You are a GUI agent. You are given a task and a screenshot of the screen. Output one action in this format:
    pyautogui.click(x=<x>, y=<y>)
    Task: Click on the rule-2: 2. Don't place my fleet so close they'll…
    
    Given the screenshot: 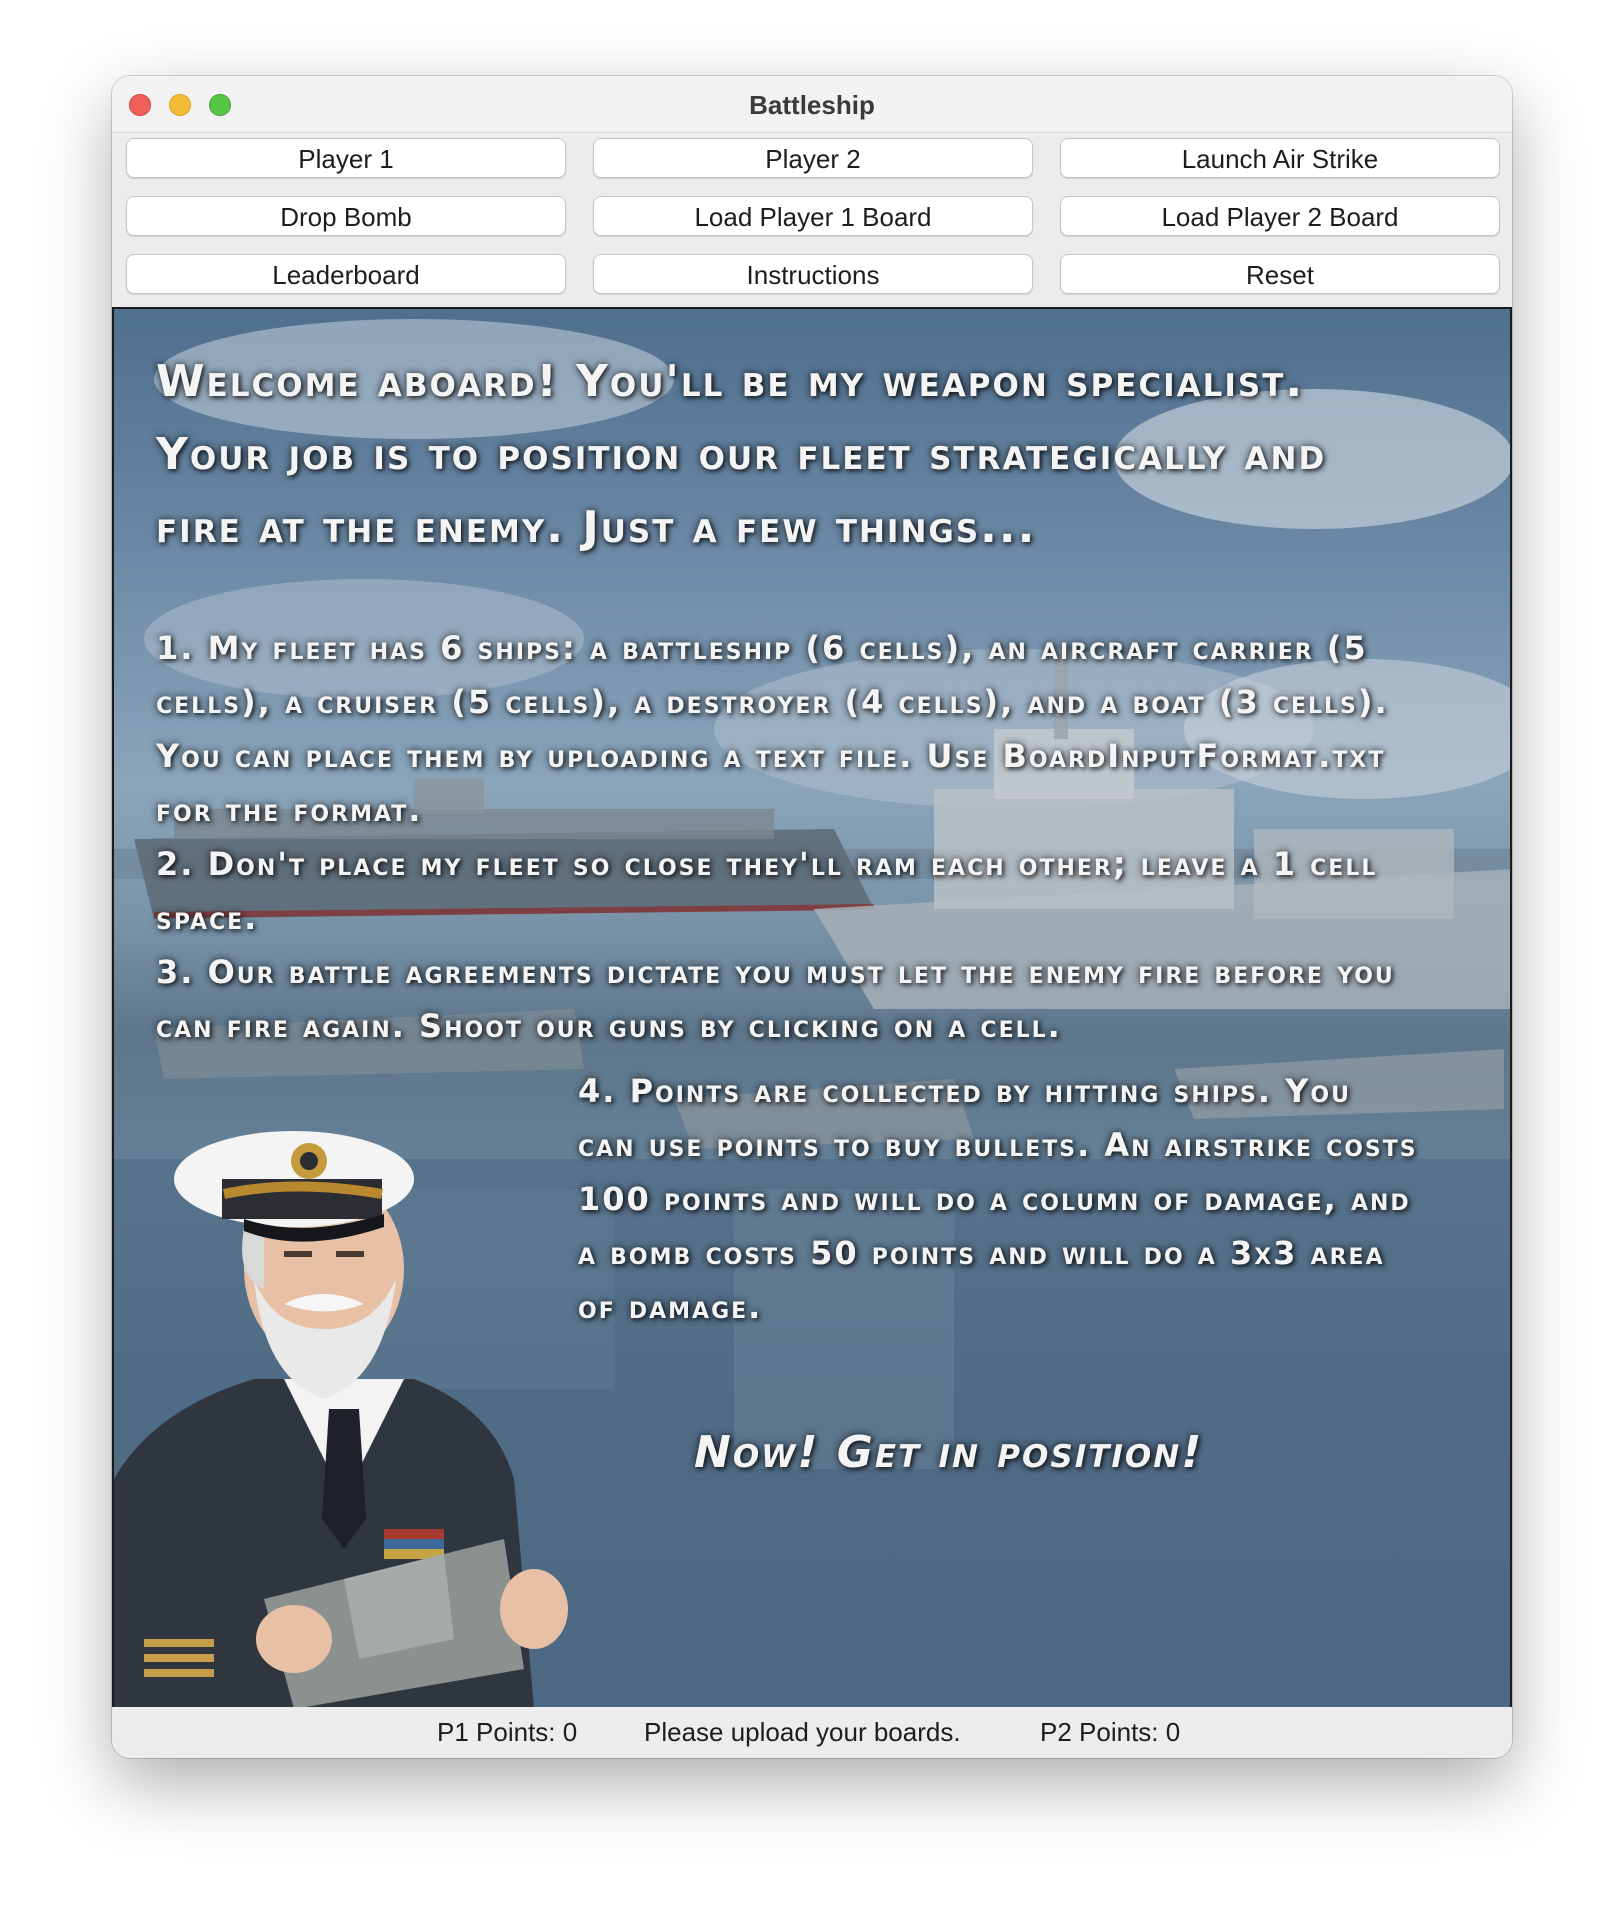 What is the action you would take?
    pyautogui.click(x=767, y=891)
    